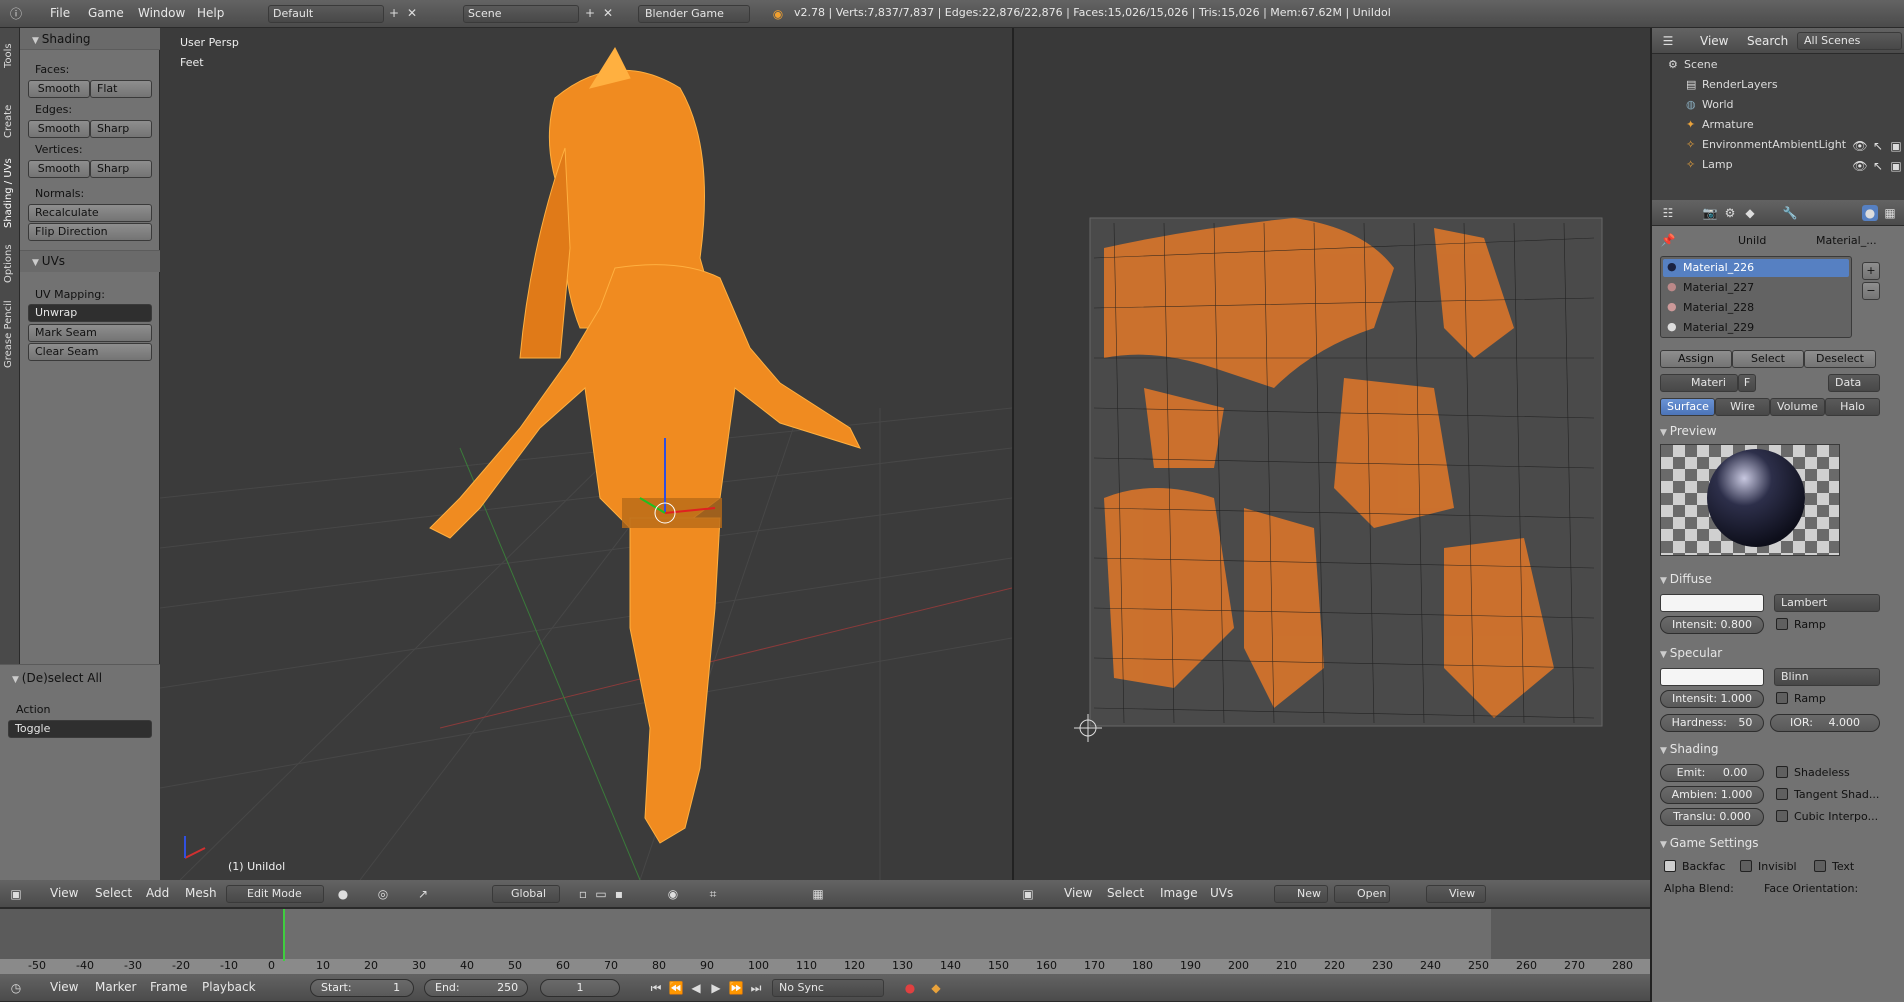  I want to click on mode-selector: Edit Mode, so click(275, 894).